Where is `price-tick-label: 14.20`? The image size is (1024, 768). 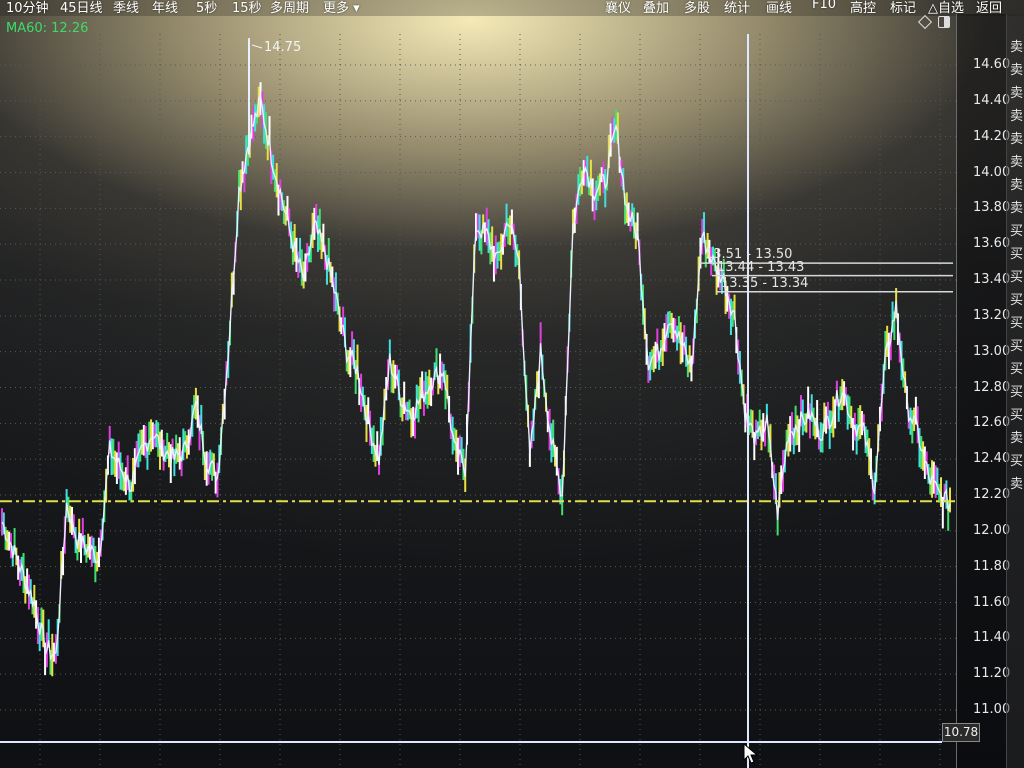 price-tick-label: 14.20 is located at coordinates (992, 136).